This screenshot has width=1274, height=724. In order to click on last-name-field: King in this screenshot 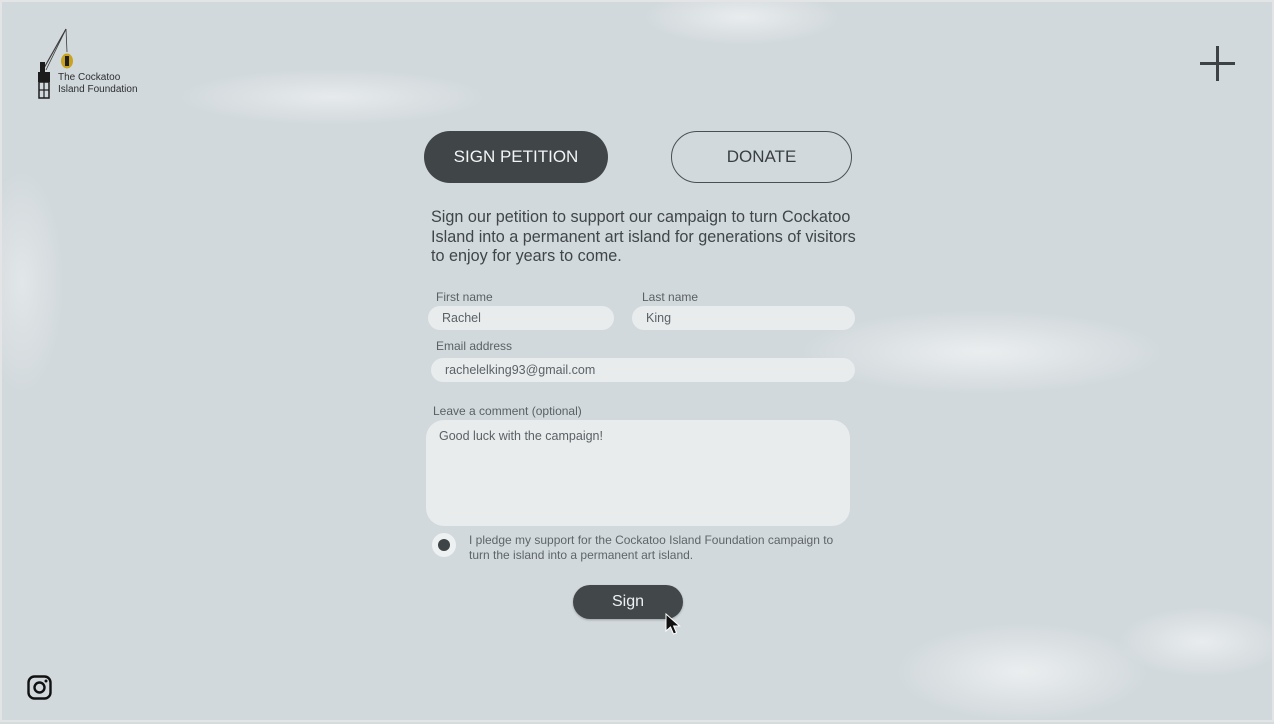, I will do `click(743, 318)`.